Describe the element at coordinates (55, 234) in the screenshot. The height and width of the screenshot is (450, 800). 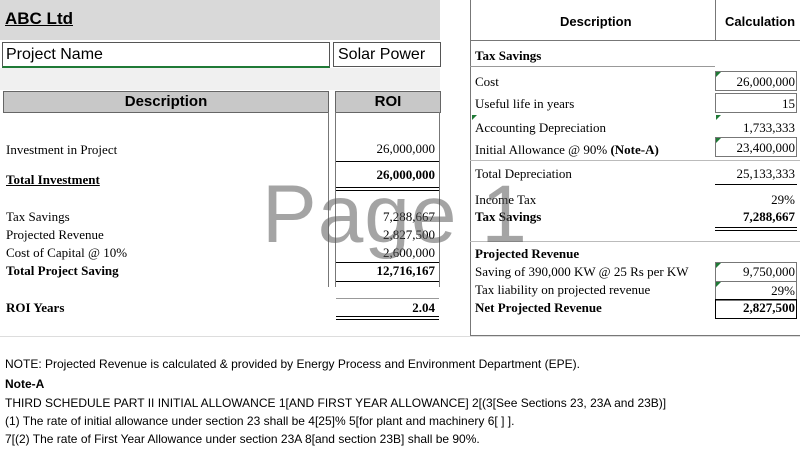
I see `projected-revenue-label: Projected Revenue` at that location.